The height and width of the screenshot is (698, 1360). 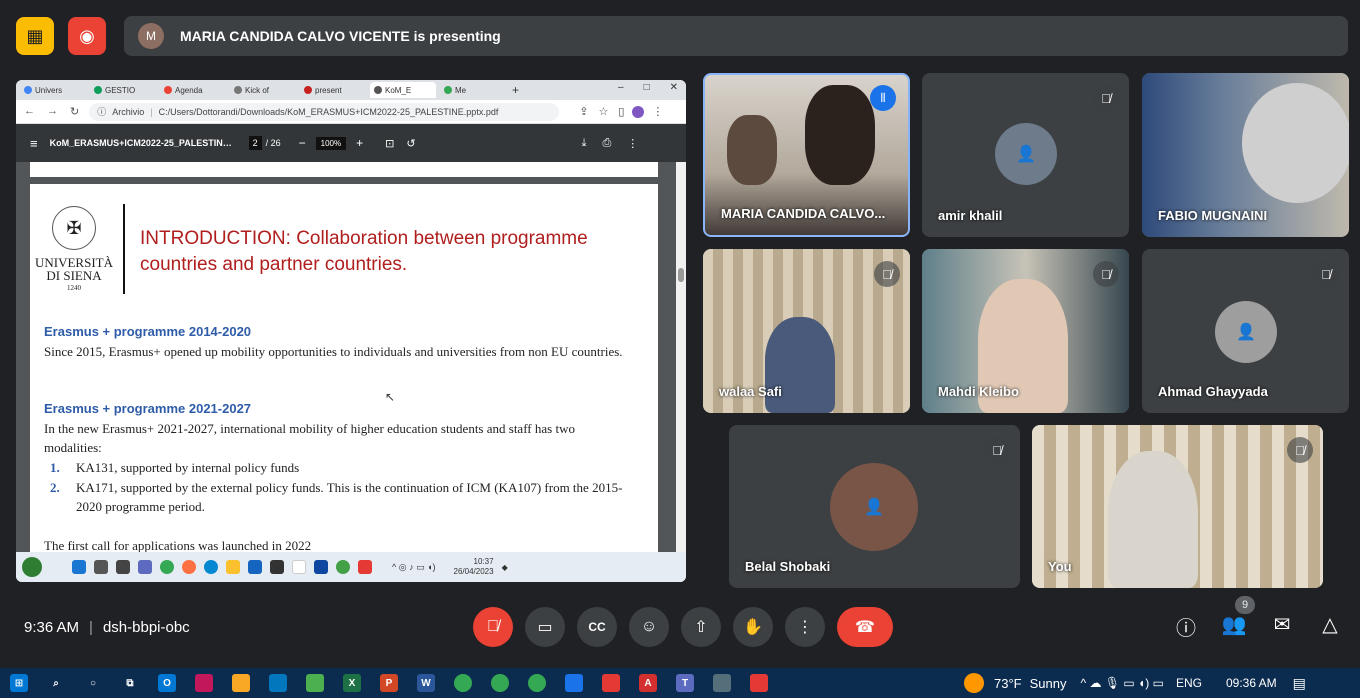 What do you see at coordinates (145, 567) in the screenshot?
I see `chat-icon` at bounding box center [145, 567].